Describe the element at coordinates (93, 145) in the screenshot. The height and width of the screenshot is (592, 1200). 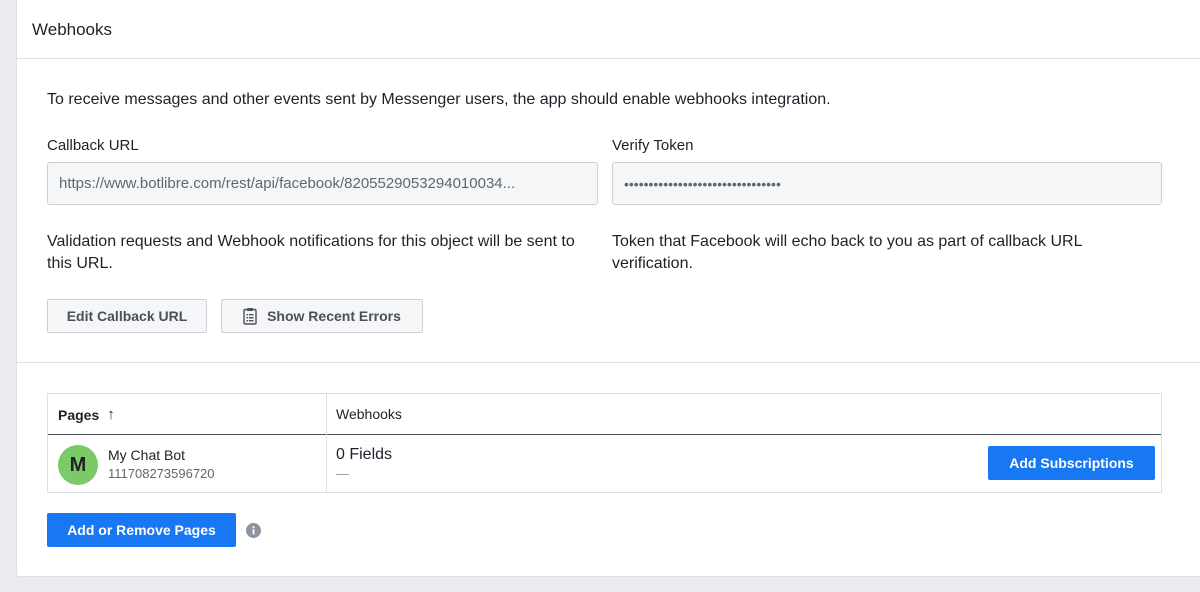
I see `callback-url-label: Callback URL` at that location.